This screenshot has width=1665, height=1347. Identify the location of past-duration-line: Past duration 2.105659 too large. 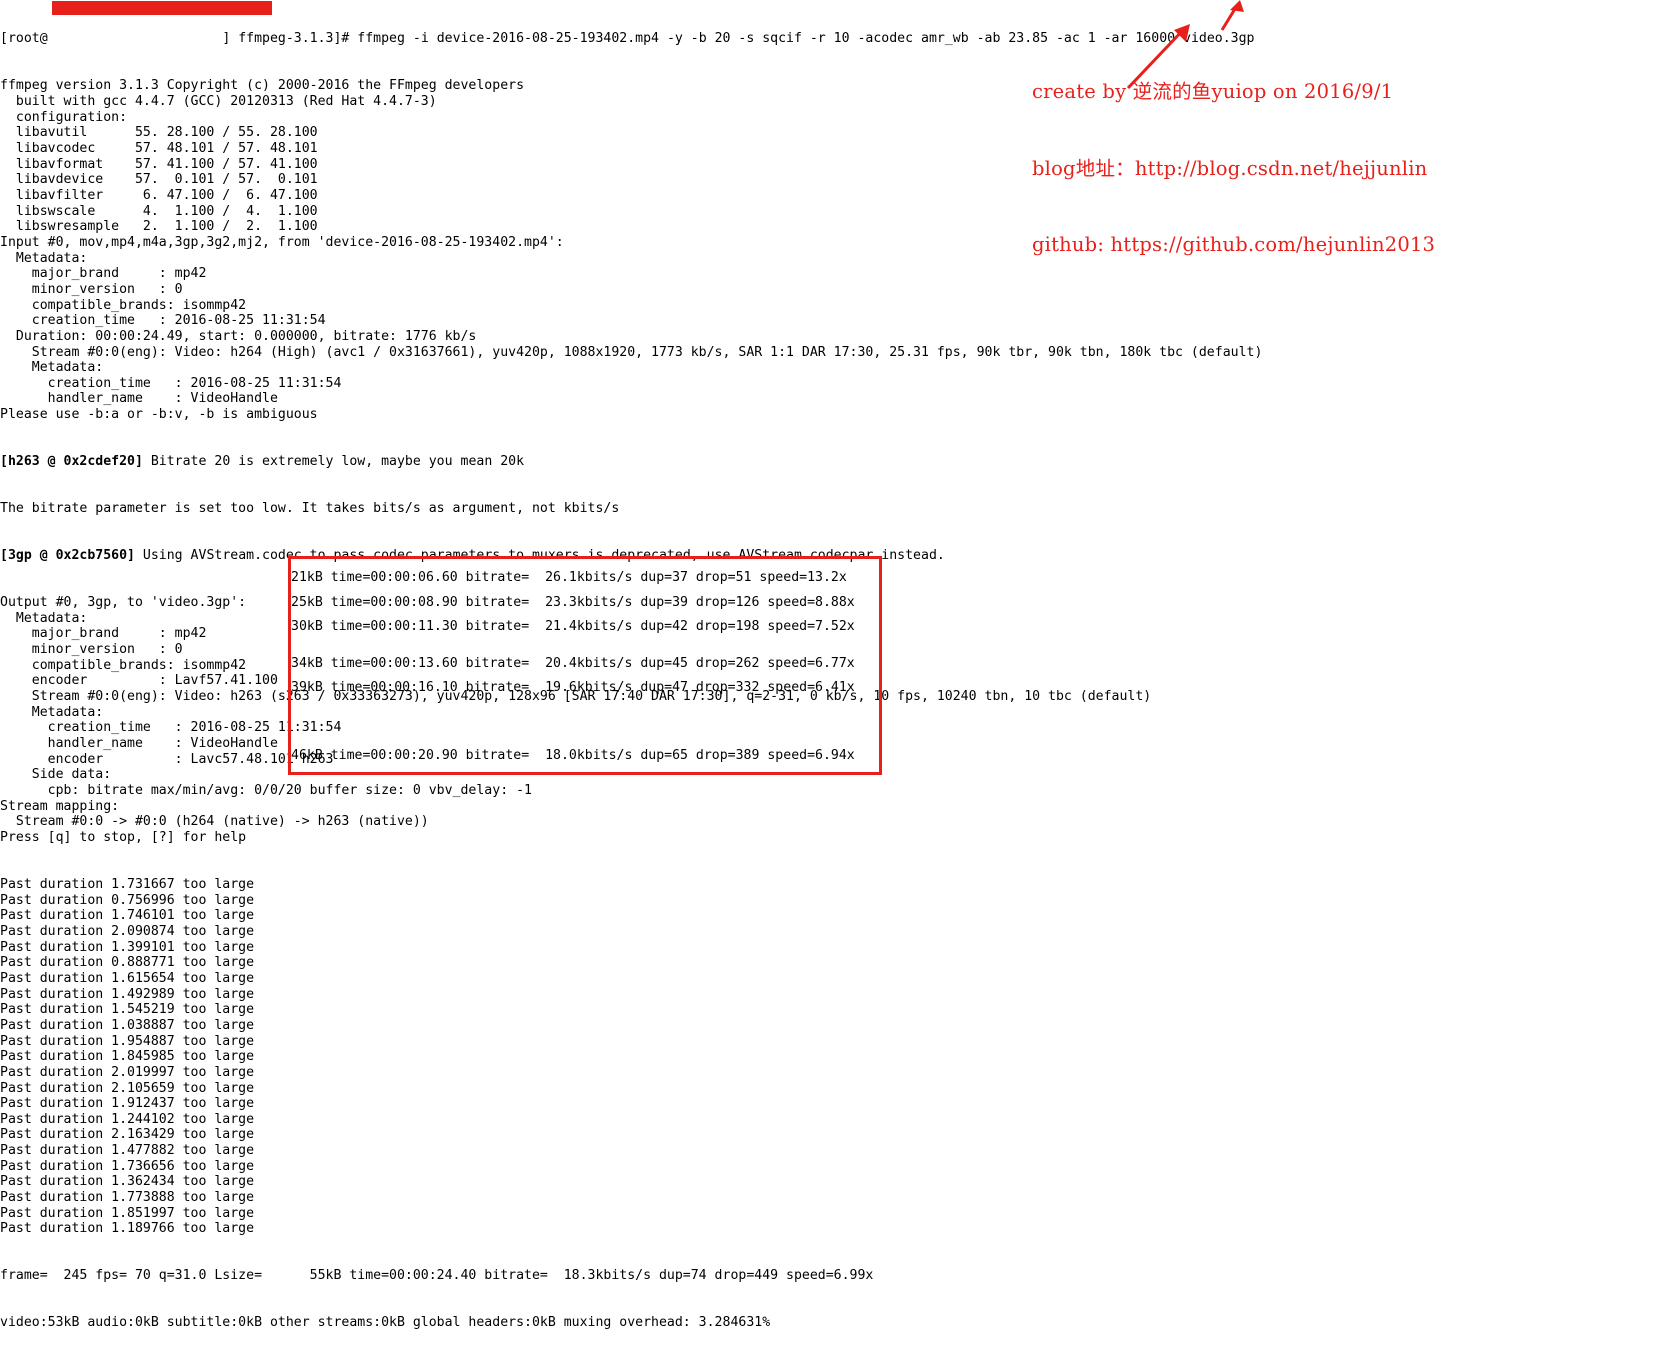
(127, 1088).